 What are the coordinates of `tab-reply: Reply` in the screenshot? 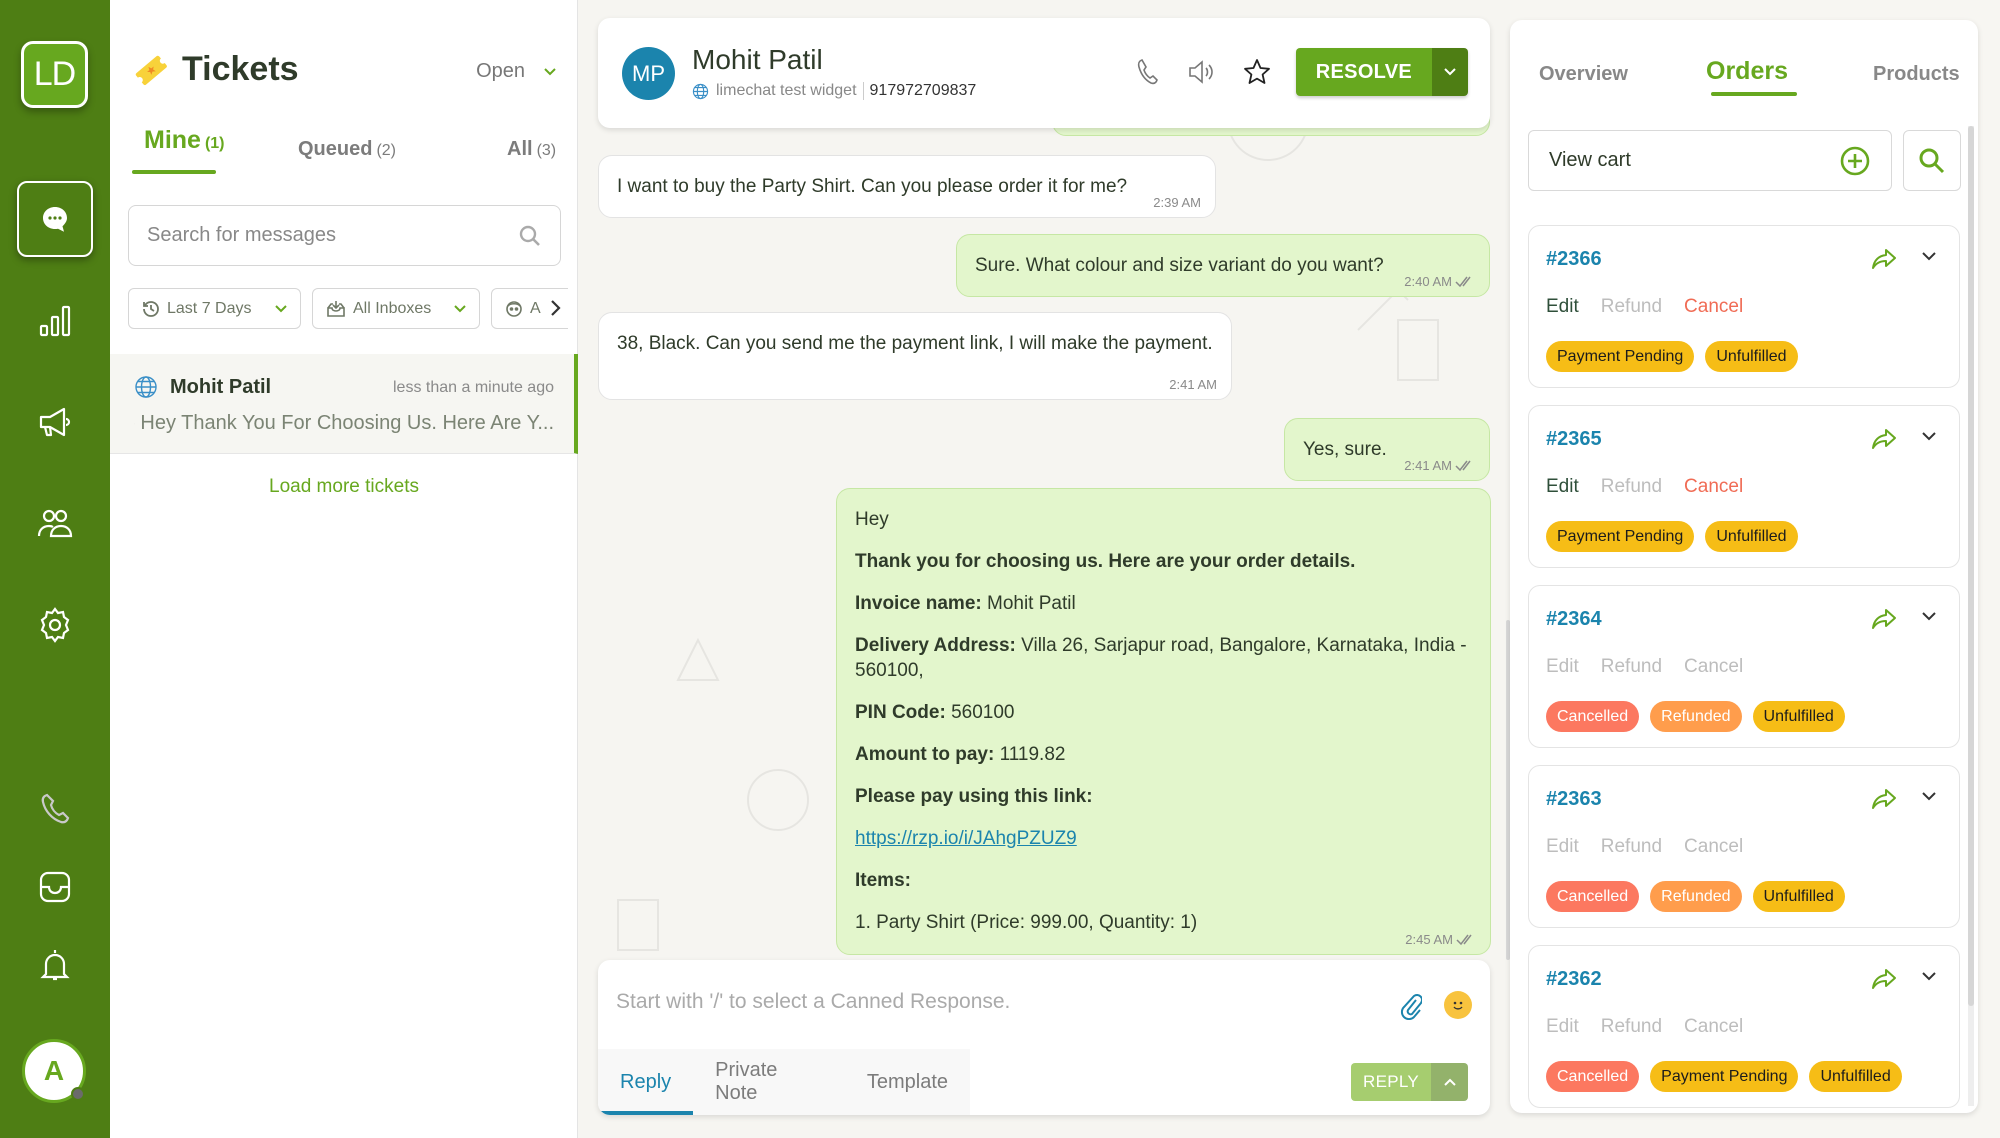 It's located at (646, 1082).